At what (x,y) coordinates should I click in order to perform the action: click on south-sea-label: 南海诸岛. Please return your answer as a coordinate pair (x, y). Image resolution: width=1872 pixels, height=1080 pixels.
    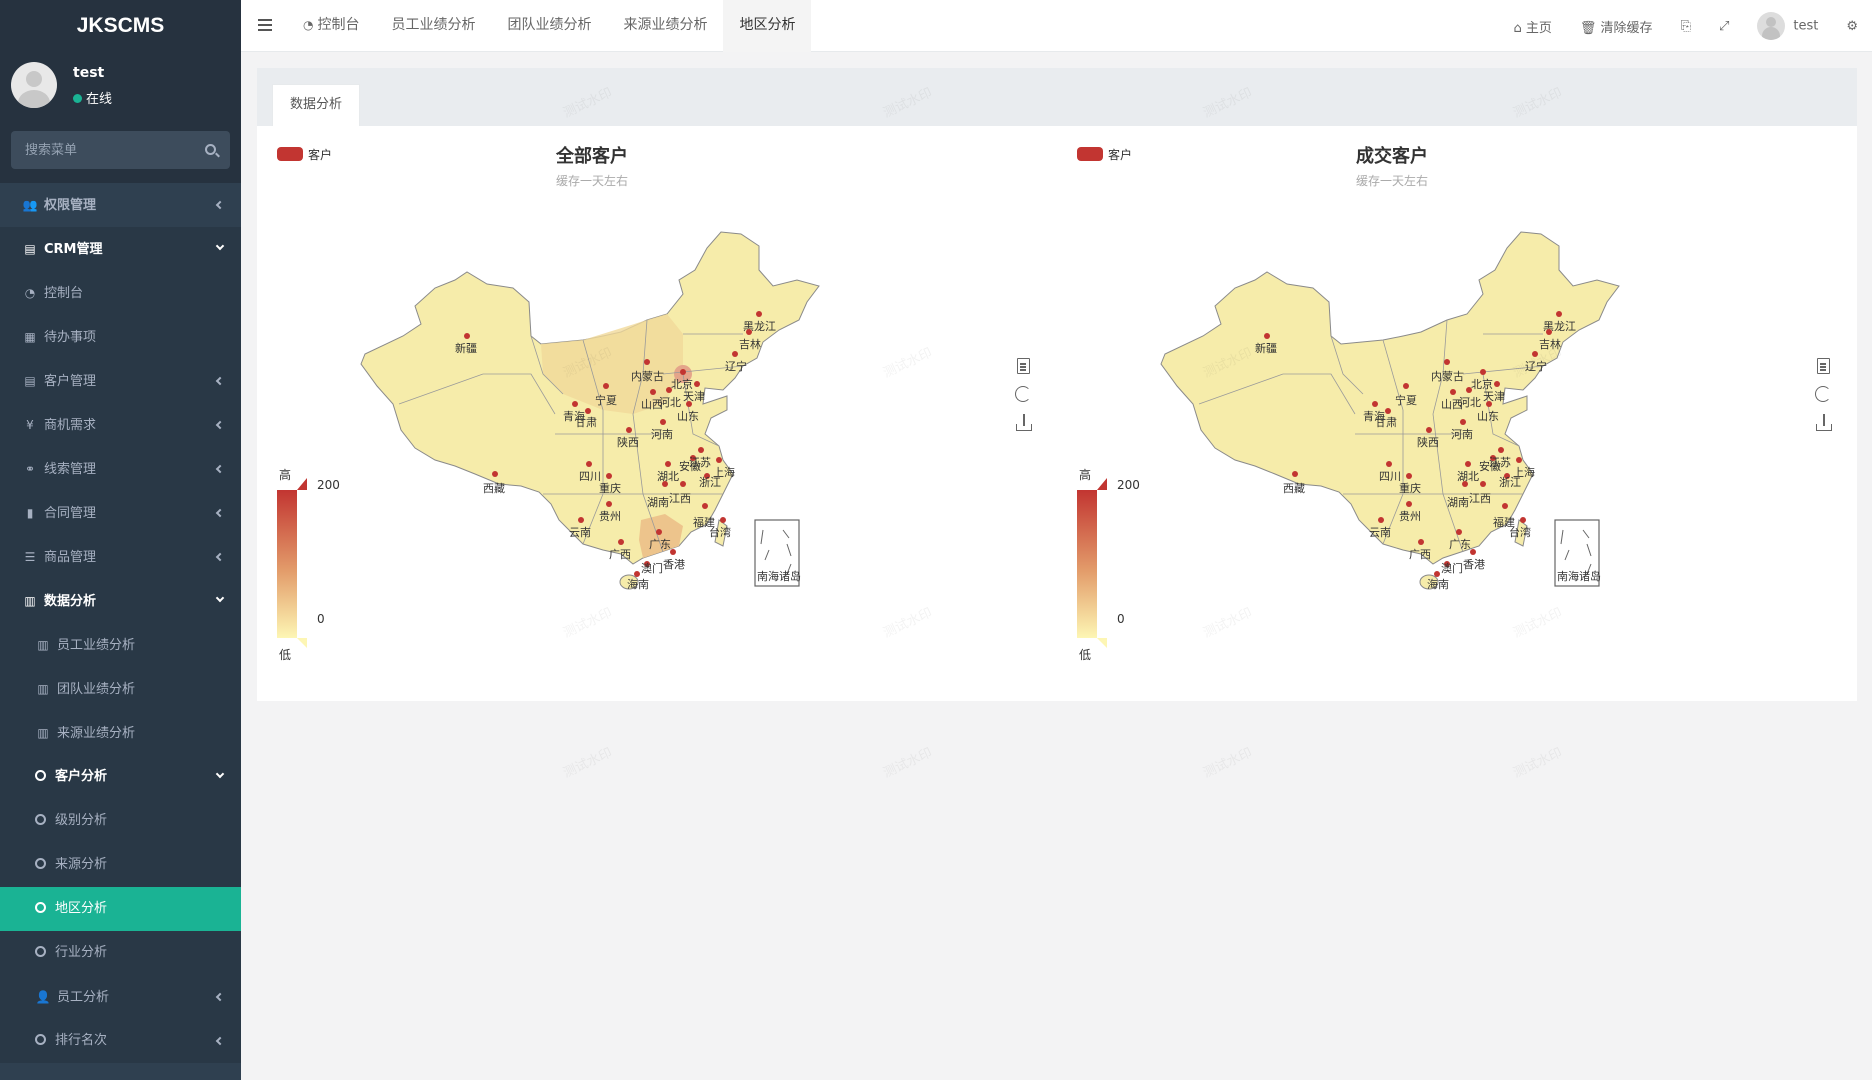
    Looking at the image, I should click on (779, 576).